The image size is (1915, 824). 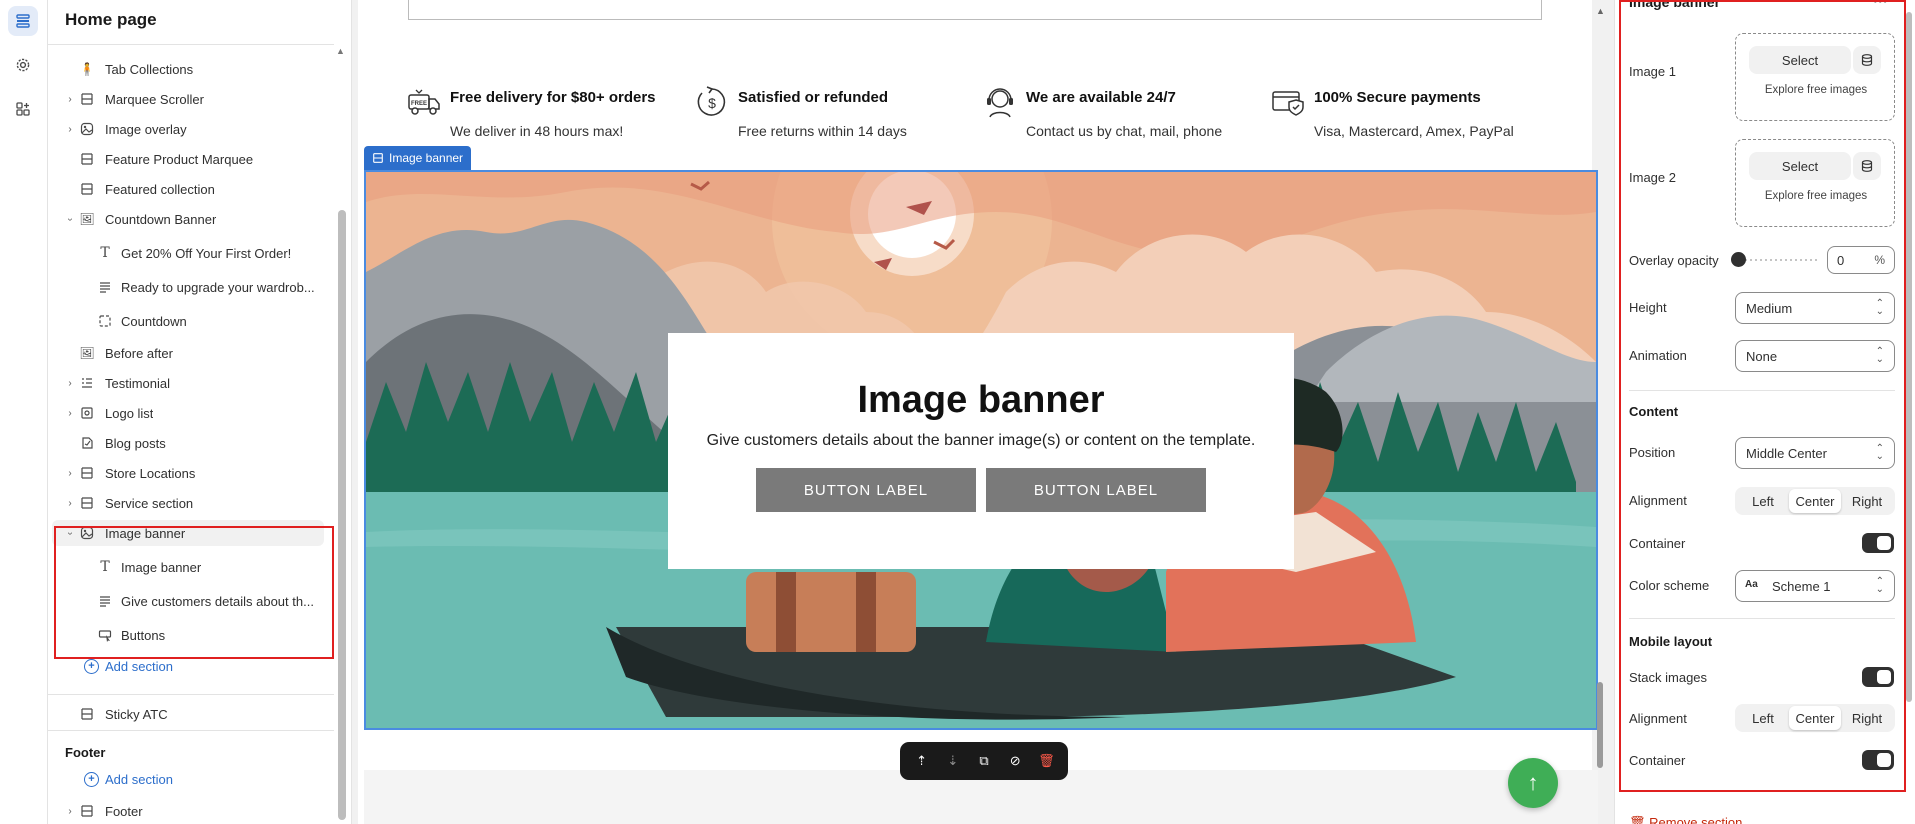 What do you see at coordinates (191, 69) in the screenshot?
I see `sidebar-item-tab-collections: 🧍 Tab Collections` at bounding box center [191, 69].